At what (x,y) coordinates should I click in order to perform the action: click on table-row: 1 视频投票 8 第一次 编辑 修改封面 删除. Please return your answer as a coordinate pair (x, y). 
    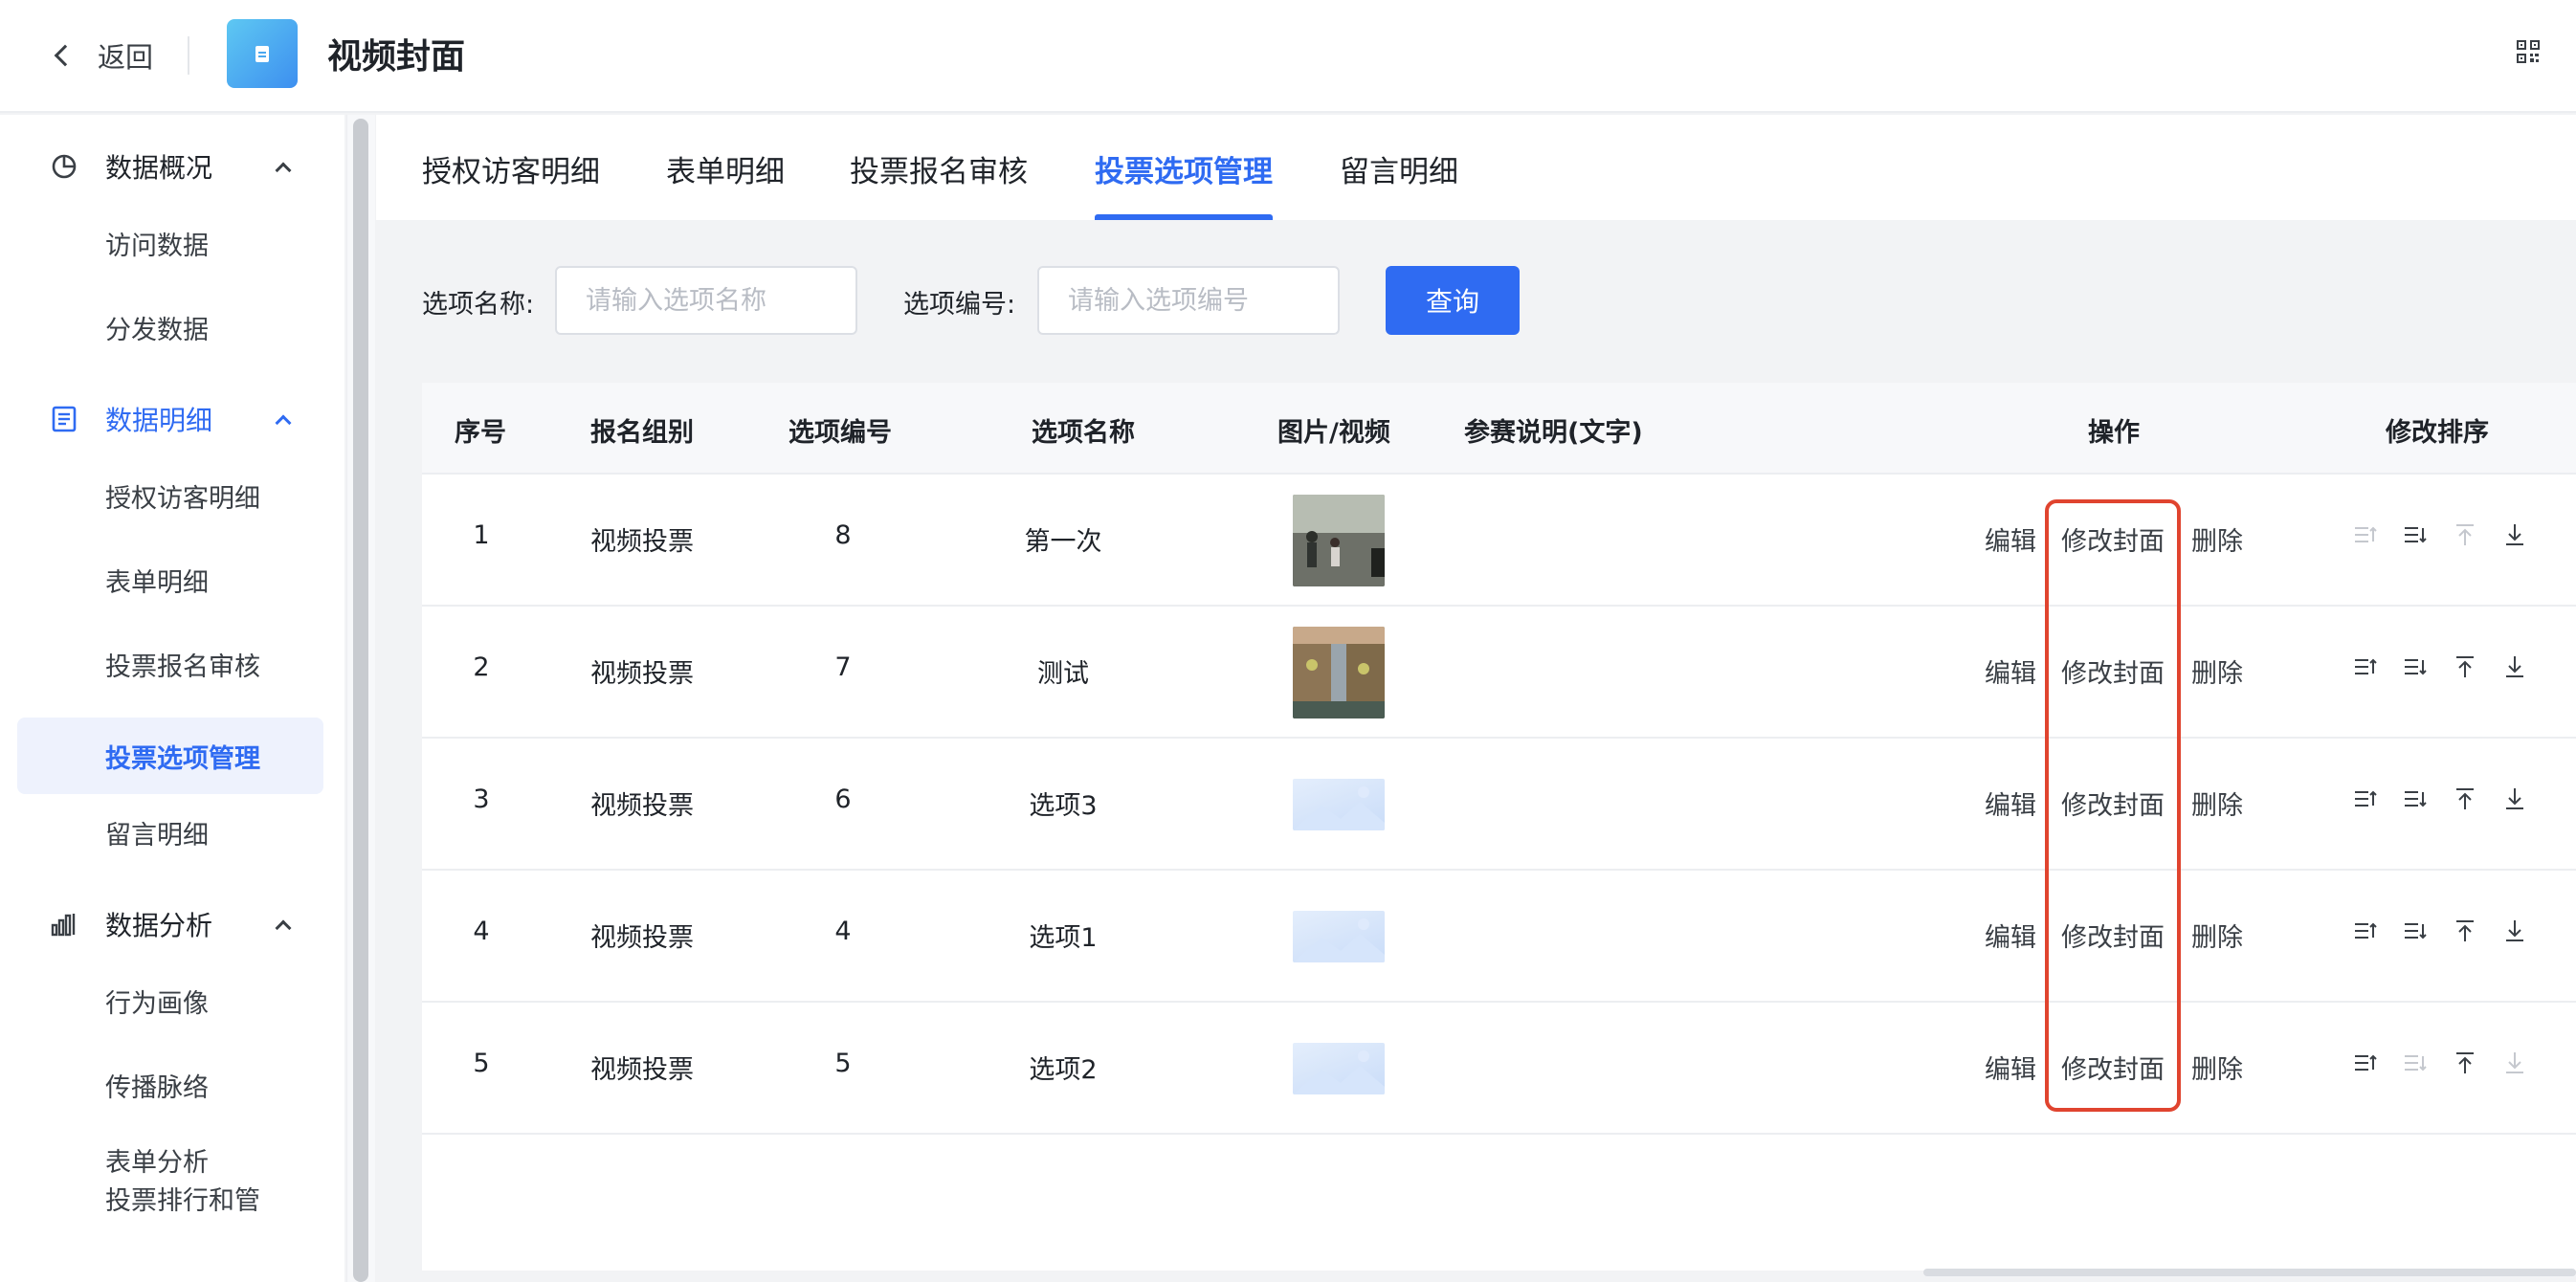
    Looking at the image, I should click on (1499, 541).